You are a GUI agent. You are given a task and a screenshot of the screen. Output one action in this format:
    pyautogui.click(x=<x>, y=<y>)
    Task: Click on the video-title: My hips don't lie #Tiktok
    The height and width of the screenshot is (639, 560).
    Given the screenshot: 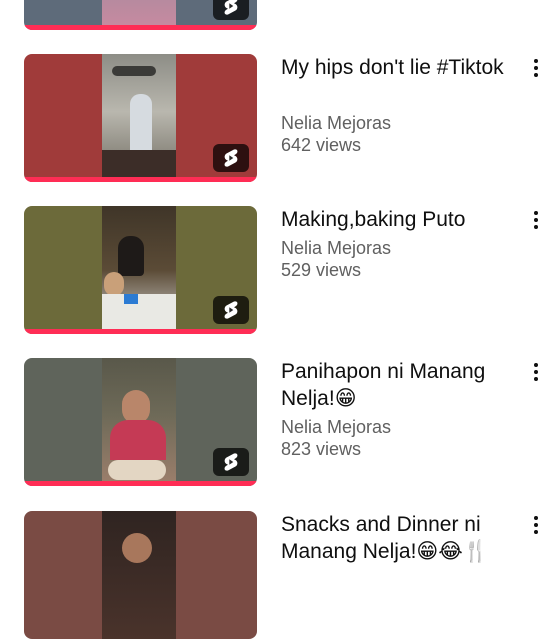 What is the action you would take?
    pyautogui.click(x=396, y=67)
    